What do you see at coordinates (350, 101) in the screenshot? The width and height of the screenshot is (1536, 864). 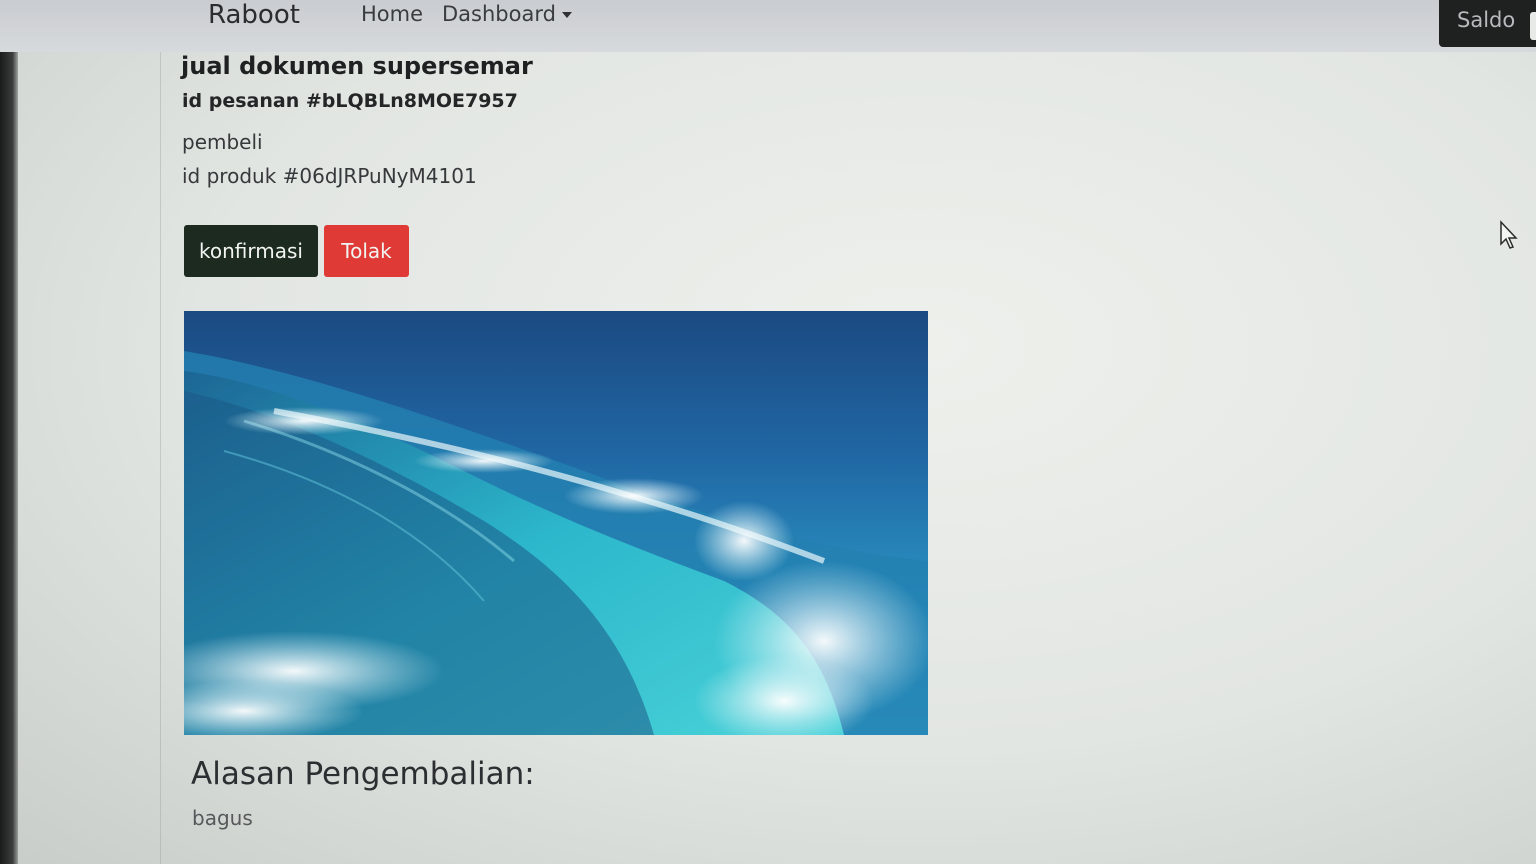 I see `order-id: id pesanan #bLQBLn8MOE7957` at bounding box center [350, 101].